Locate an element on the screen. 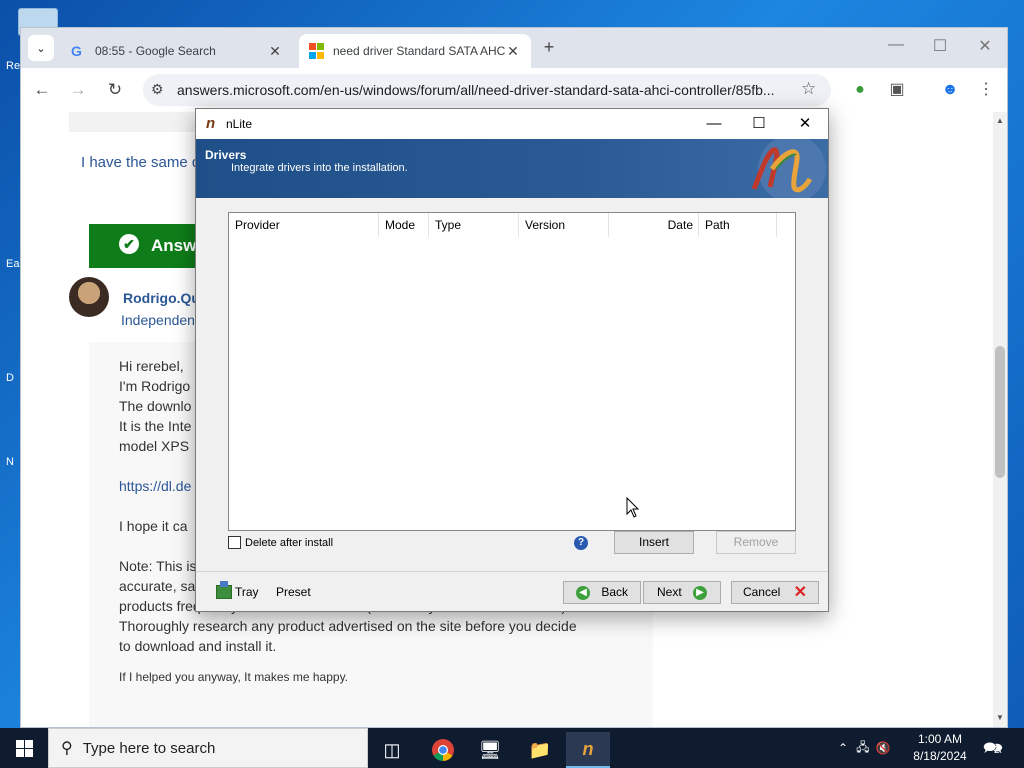 The width and height of the screenshot is (1024, 768). column-mode: Mode is located at coordinates (404, 225).